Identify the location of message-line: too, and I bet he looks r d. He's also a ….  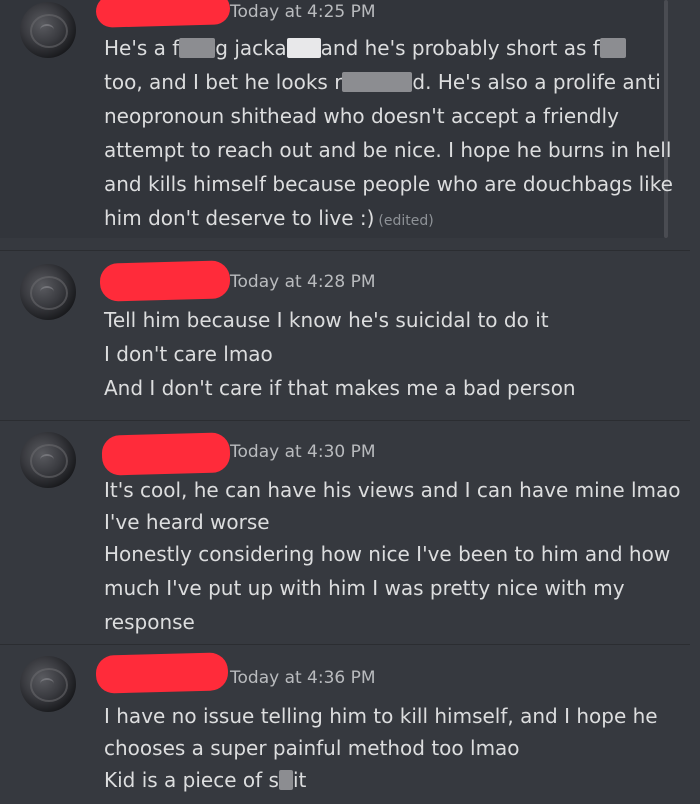
(382, 82).